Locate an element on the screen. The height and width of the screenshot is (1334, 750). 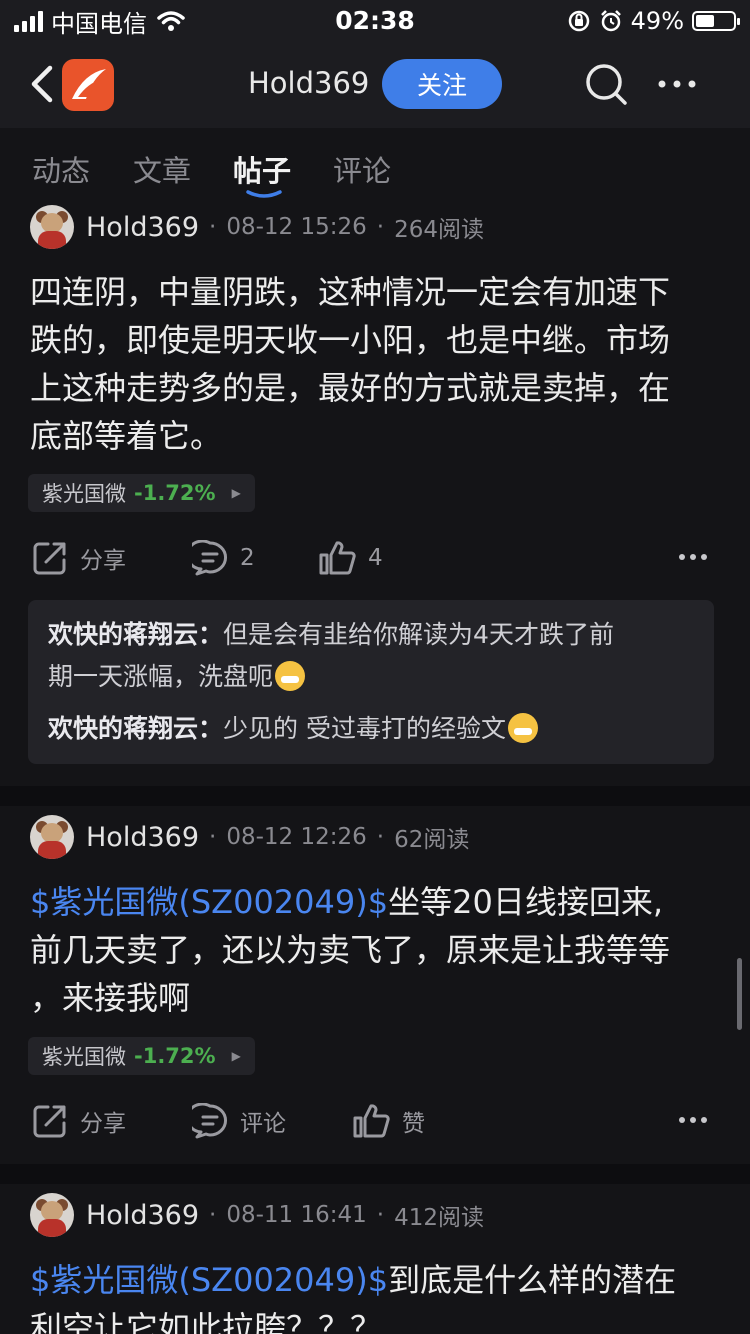
post-text-line: 到底是什么样的潜在 is located at coordinates (532, 1280).